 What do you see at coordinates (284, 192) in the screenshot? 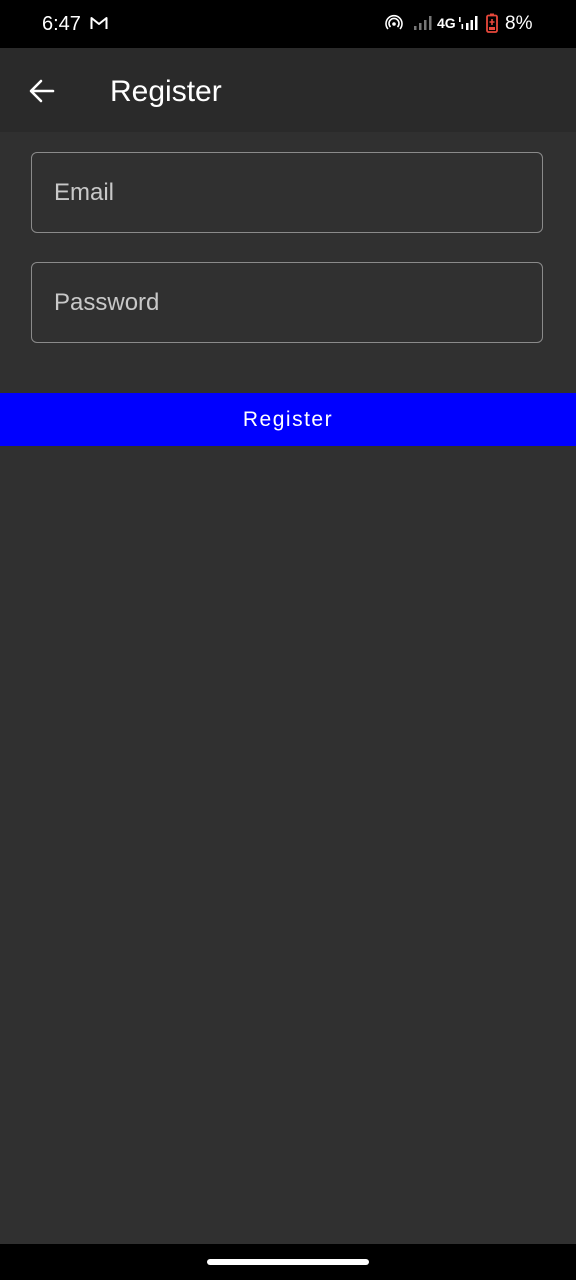
I see `email-input` at bounding box center [284, 192].